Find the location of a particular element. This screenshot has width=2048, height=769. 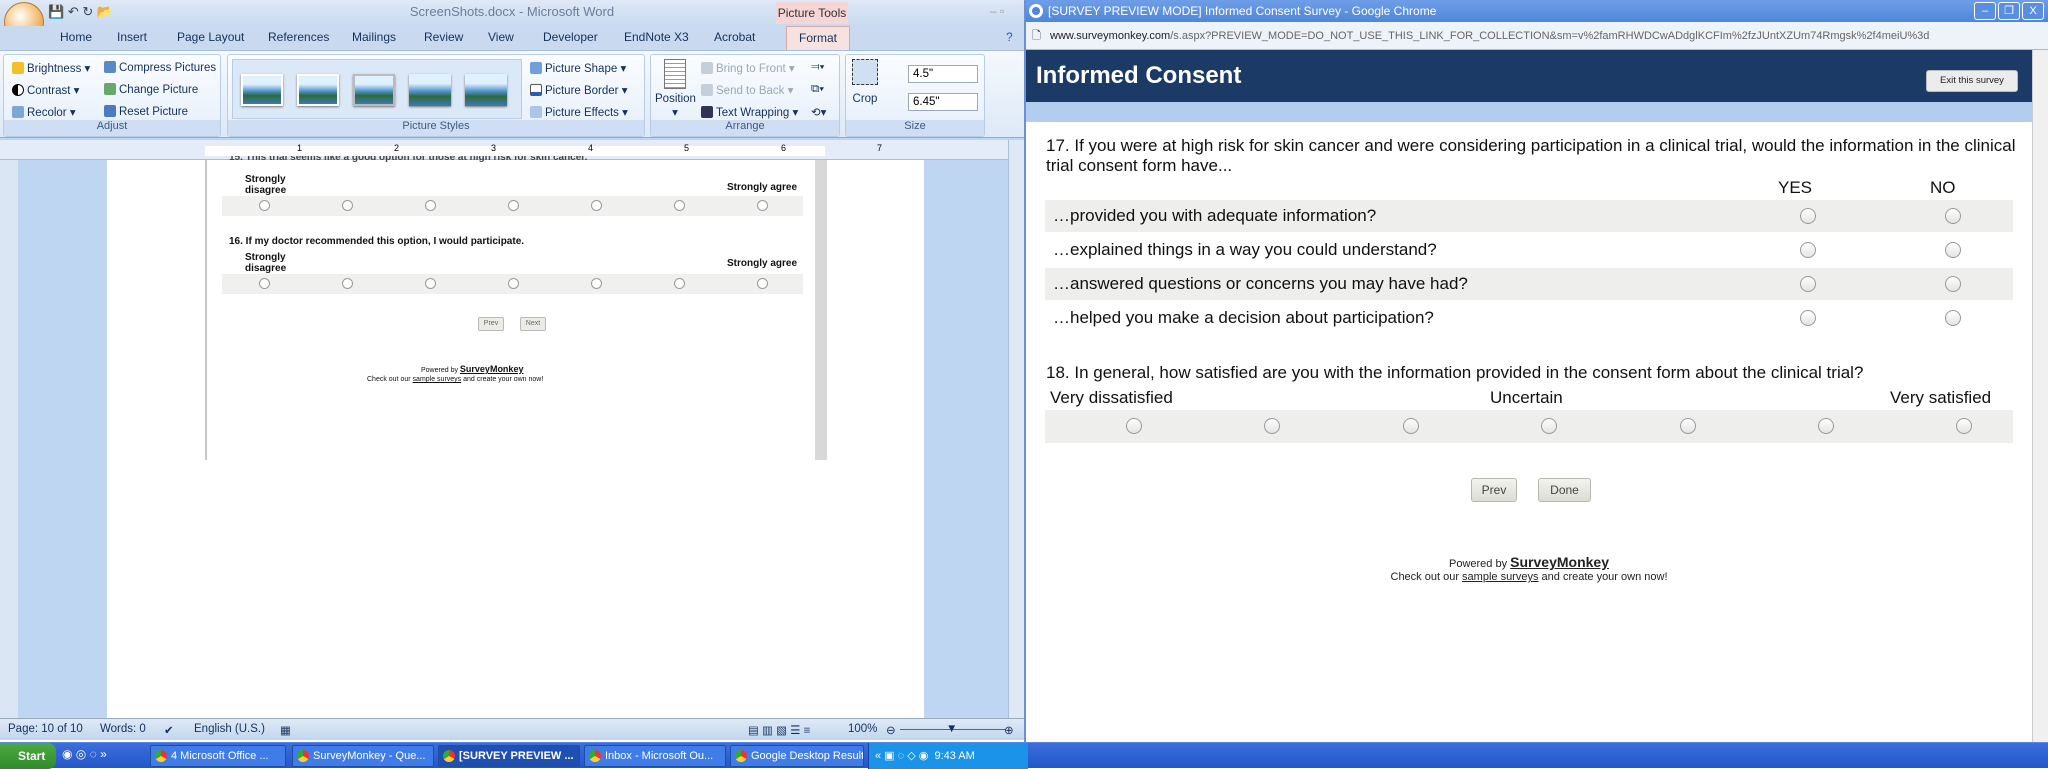

exit-survey-button: Exit this survey is located at coordinates (1972, 81).